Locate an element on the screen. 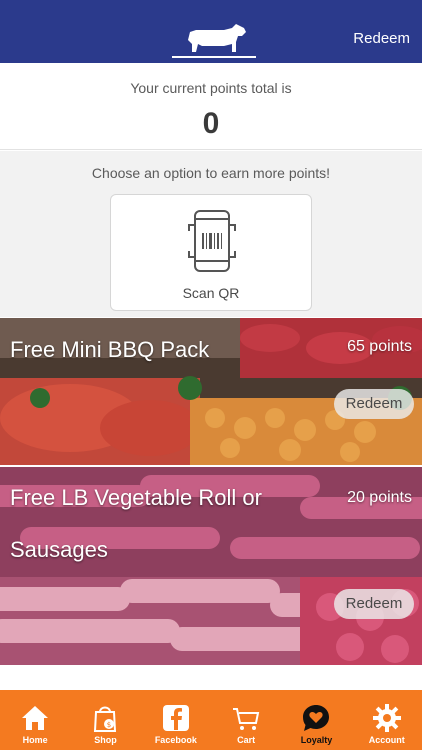 The image size is (422, 750). points-value: 0 is located at coordinates (211, 123).